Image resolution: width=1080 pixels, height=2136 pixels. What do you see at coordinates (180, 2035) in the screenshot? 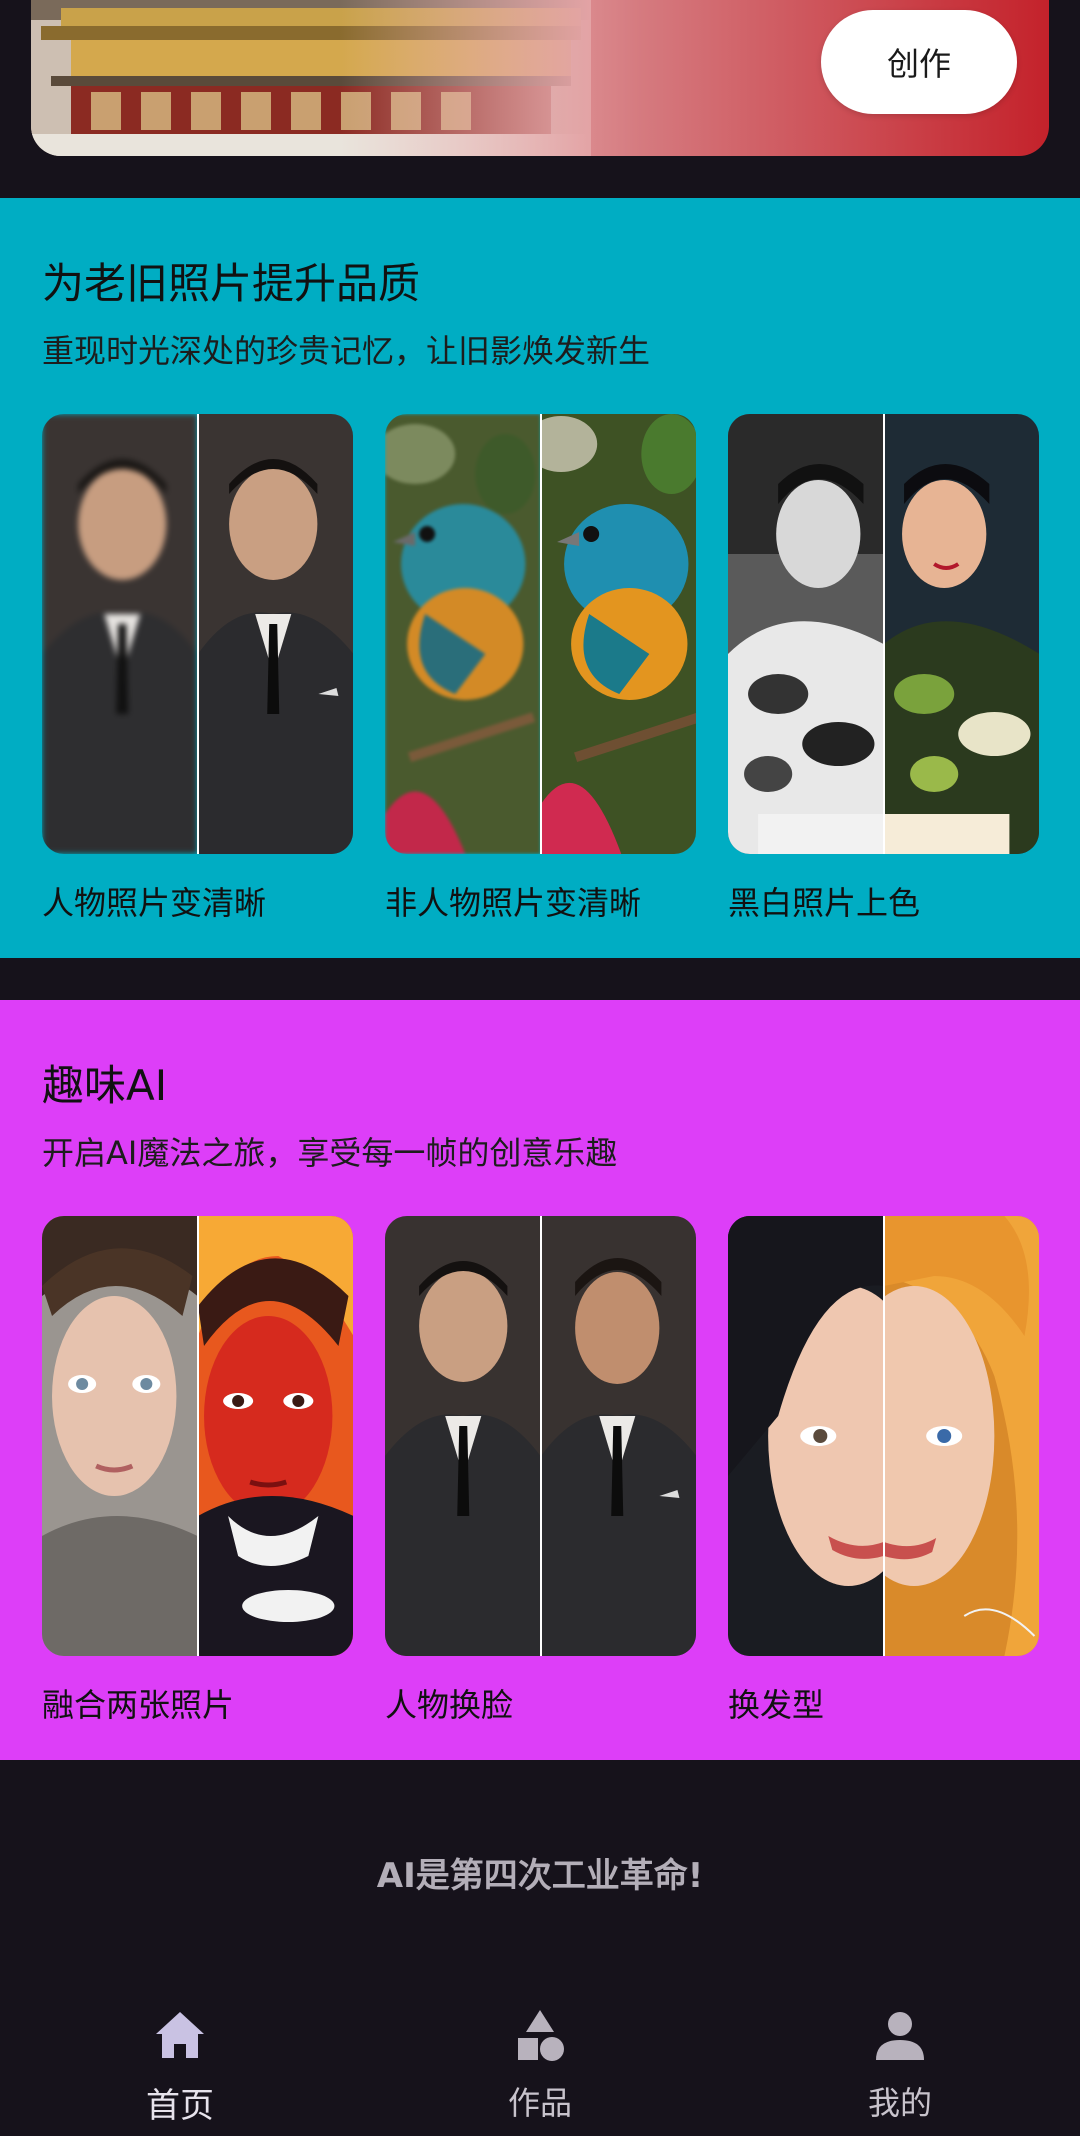
I see `home-icon` at bounding box center [180, 2035].